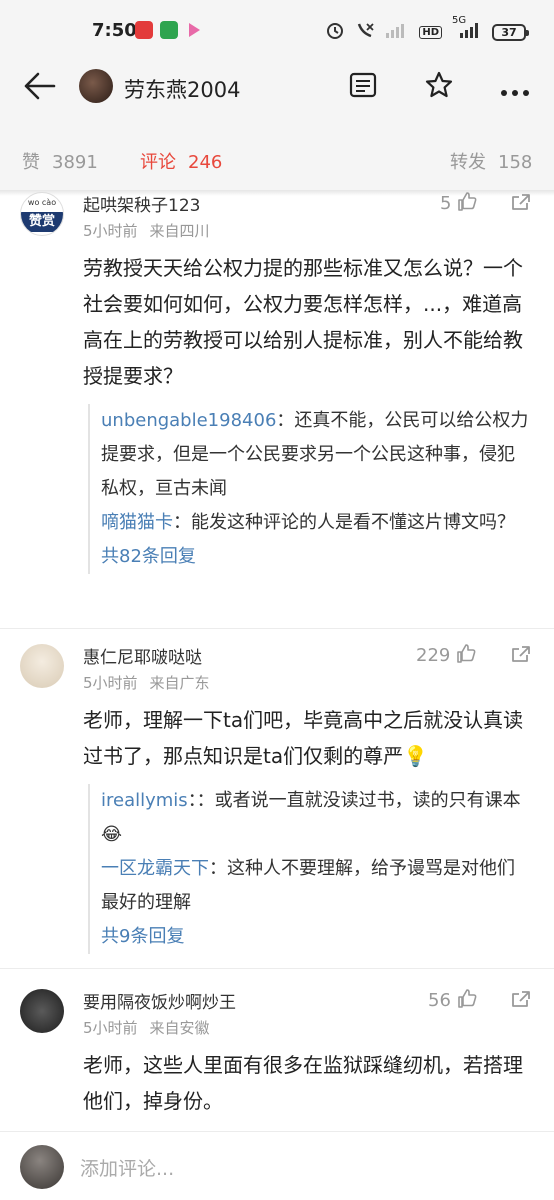 The width and height of the screenshot is (554, 1200). I want to click on comment-meta: 5小时前 来自四川, so click(146, 230).